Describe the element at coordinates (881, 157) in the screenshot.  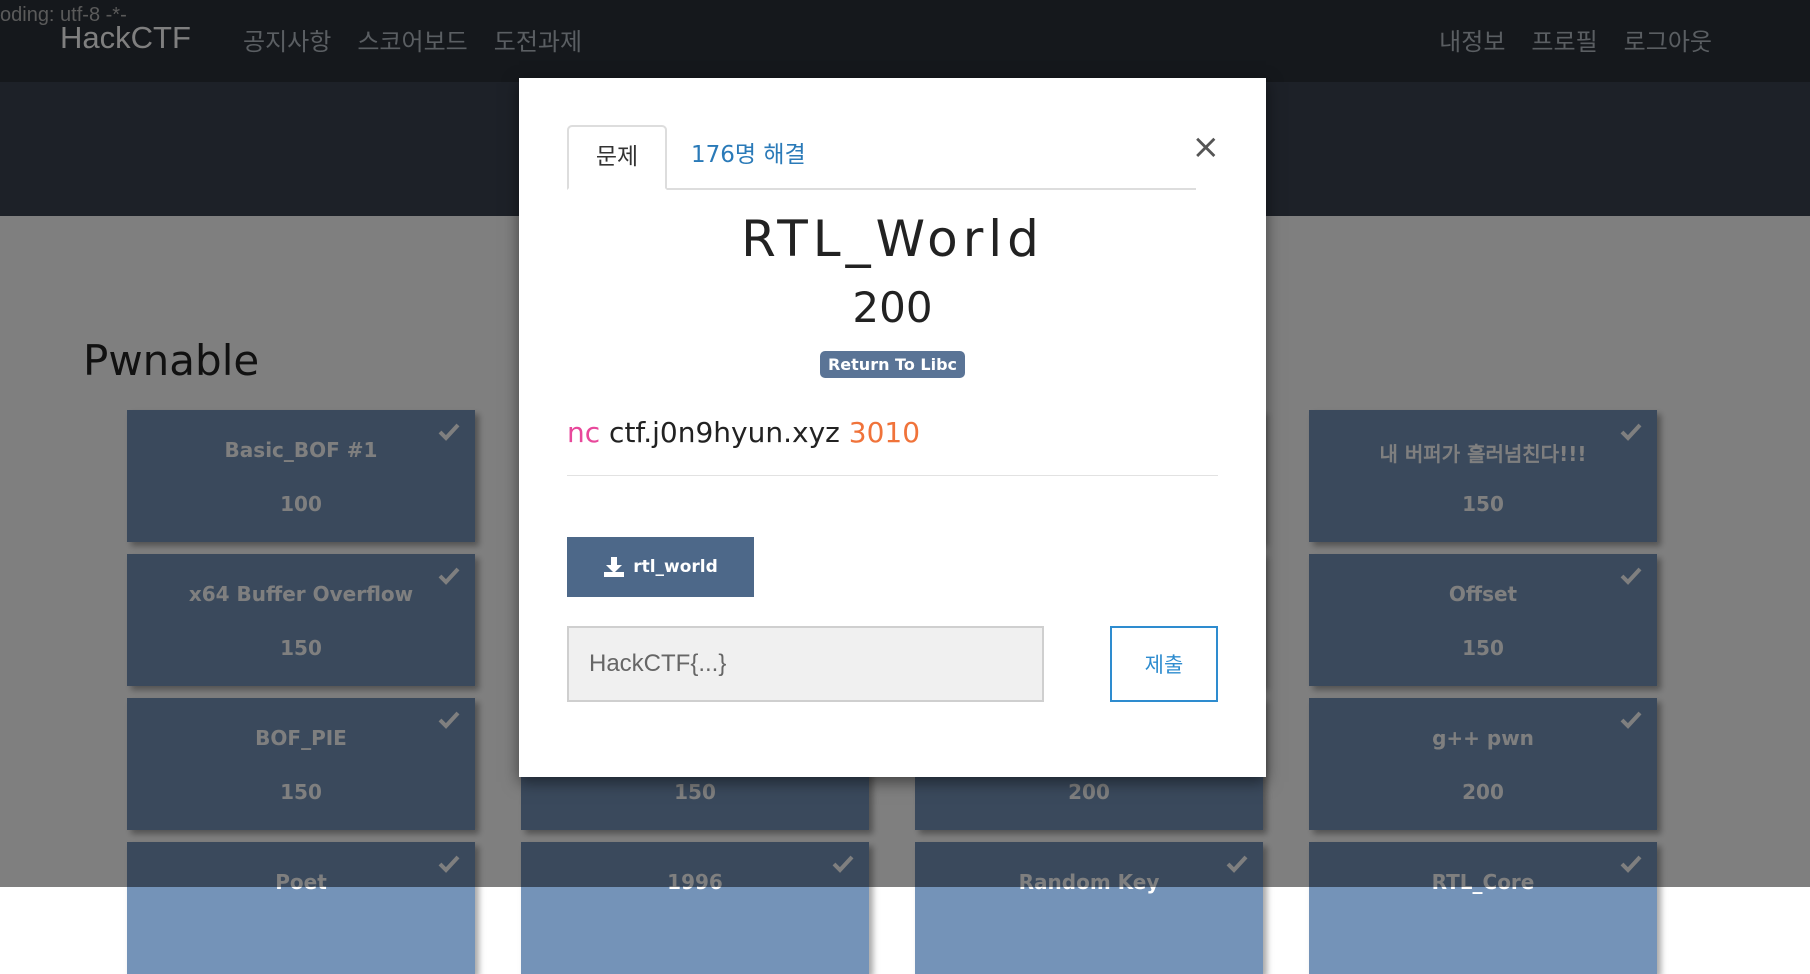
I see `modal-tabs: 문제 176명 해결` at that location.